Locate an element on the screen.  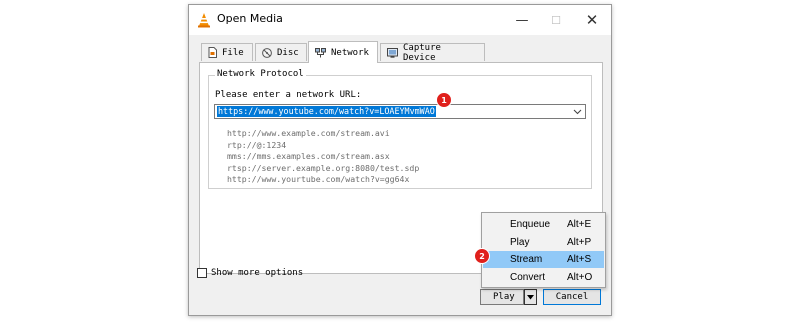
file-icon is located at coordinates (212, 52).